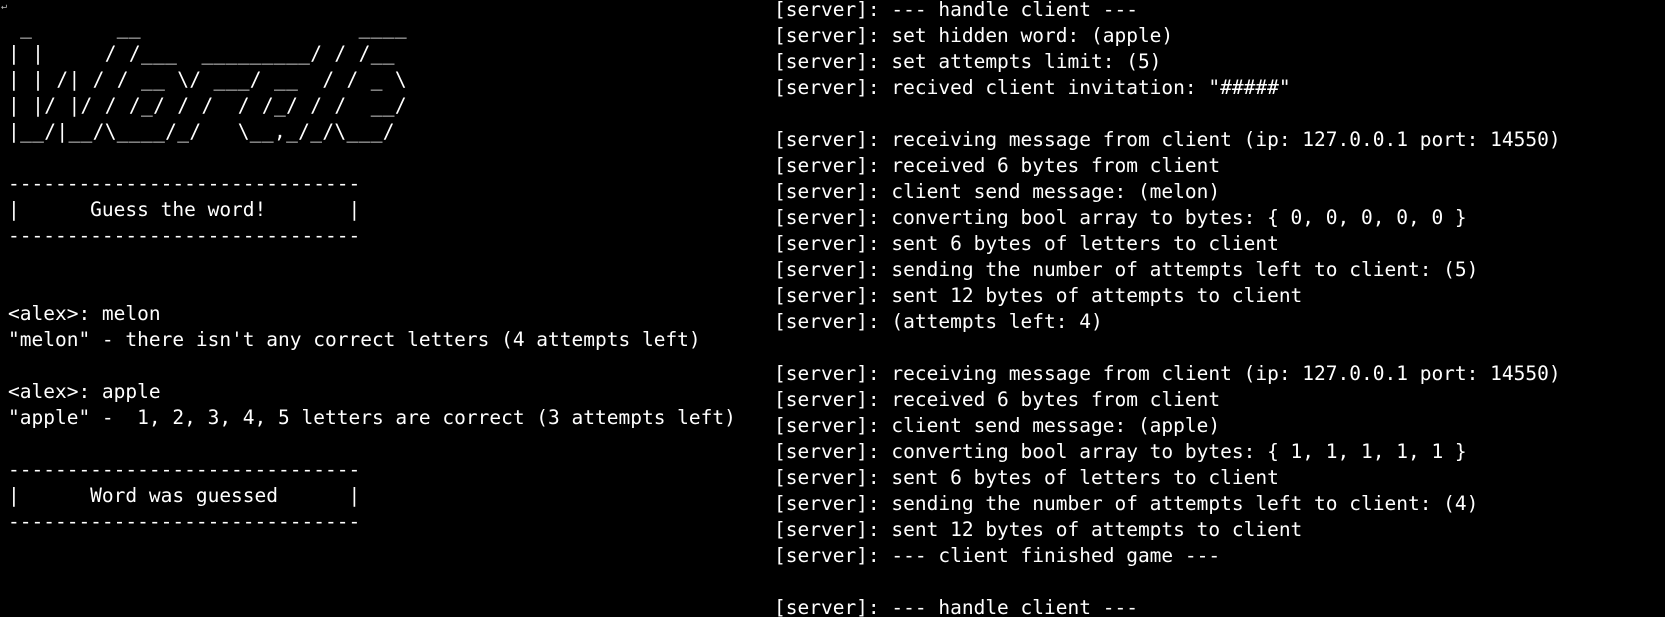 The image size is (1665, 617). Describe the element at coordinates (184, 495) in the screenshot. I see `result-box-text: | Word was guessed |` at that location.